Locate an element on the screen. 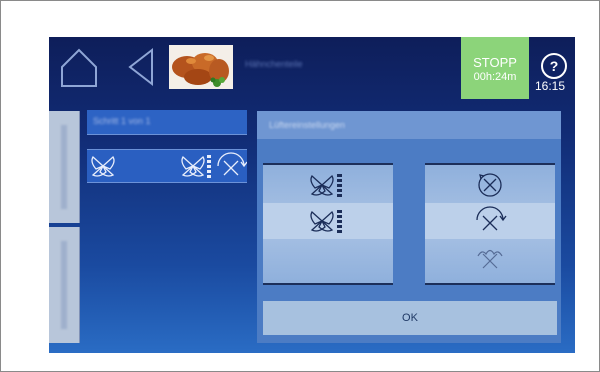  remaining-time: 00h:24m is located at coordinates (495, 77).